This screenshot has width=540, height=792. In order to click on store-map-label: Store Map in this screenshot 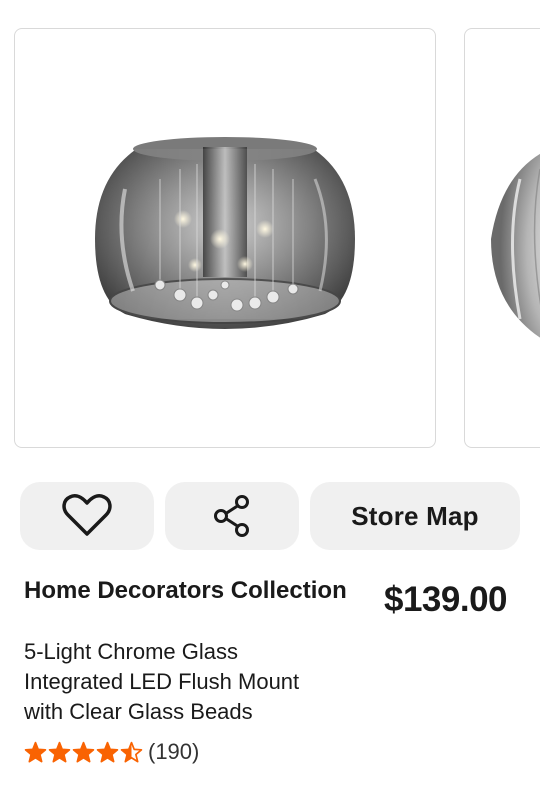, I will do `click(415, 515)`.